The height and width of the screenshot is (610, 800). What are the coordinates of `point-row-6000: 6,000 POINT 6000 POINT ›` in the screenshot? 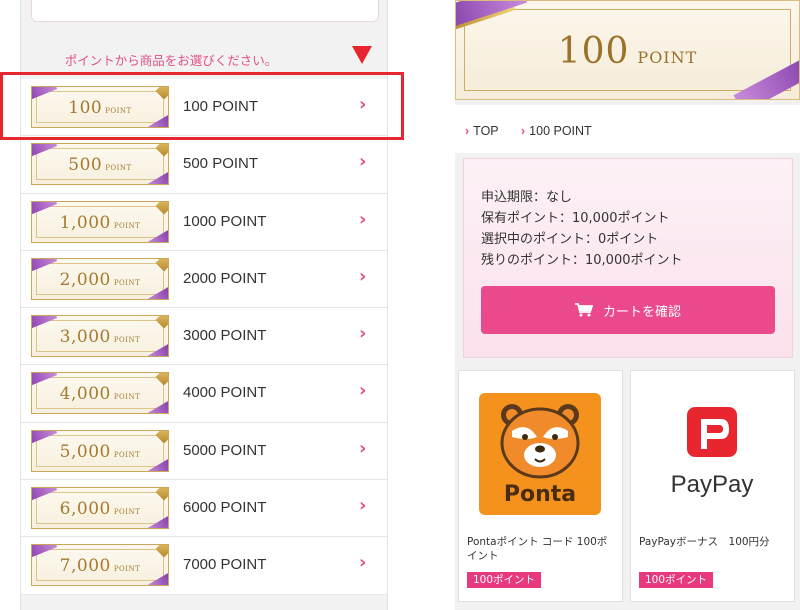 It's located at (204, 509).